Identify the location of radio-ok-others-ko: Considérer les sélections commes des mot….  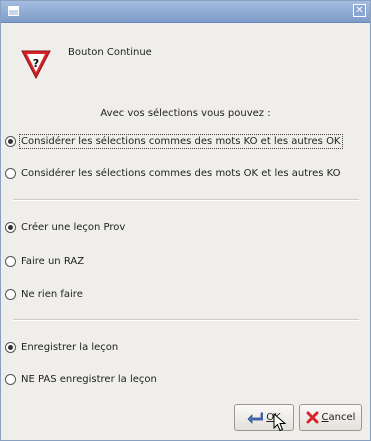
(173, 173).